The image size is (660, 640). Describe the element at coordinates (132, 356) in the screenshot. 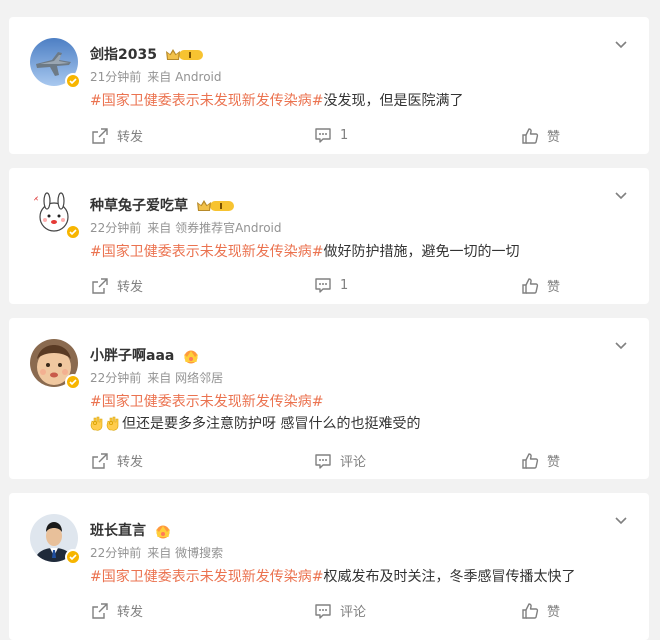

I see `username: 小胖子啊aaa` at that location.